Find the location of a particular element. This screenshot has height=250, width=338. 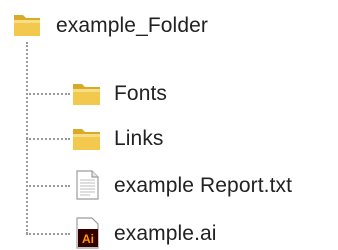

text-file-icon is located at coordinates (87, 185).